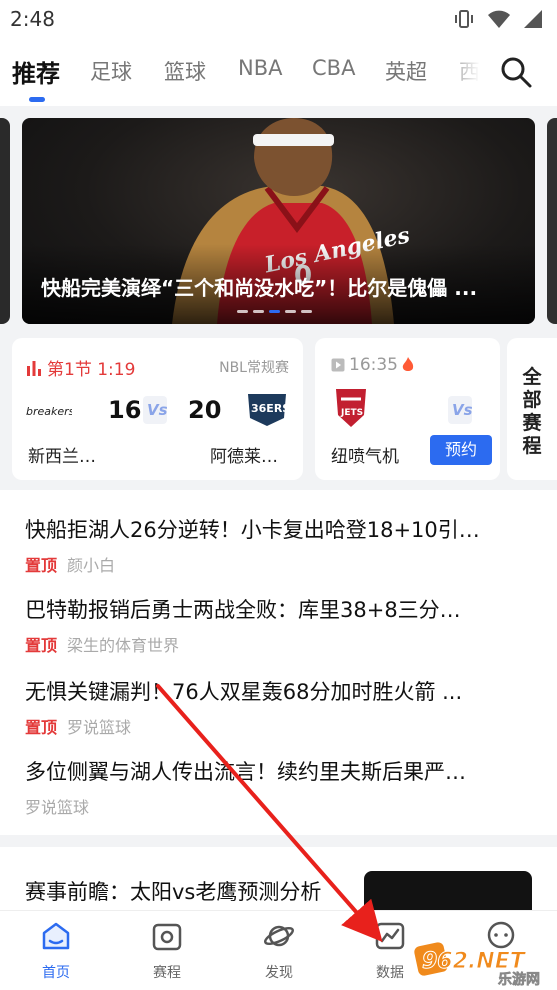  I want to click on breakers-logo-icon: breakers, so click(49, 411).